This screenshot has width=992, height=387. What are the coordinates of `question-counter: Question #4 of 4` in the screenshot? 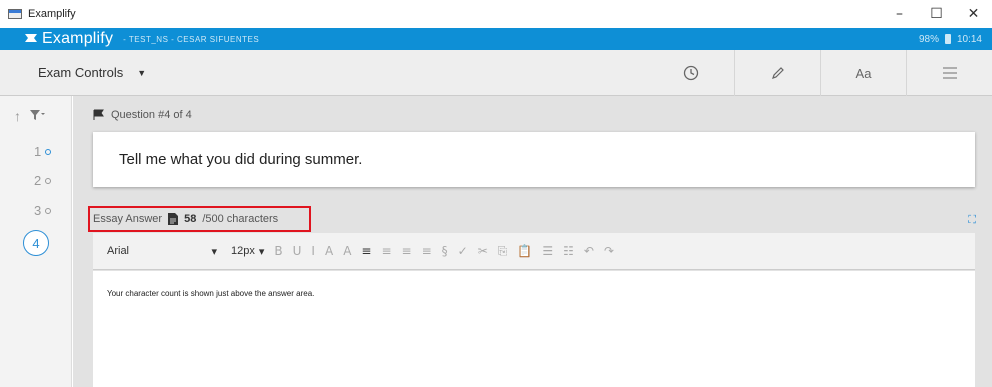 It's located at (151, 115).